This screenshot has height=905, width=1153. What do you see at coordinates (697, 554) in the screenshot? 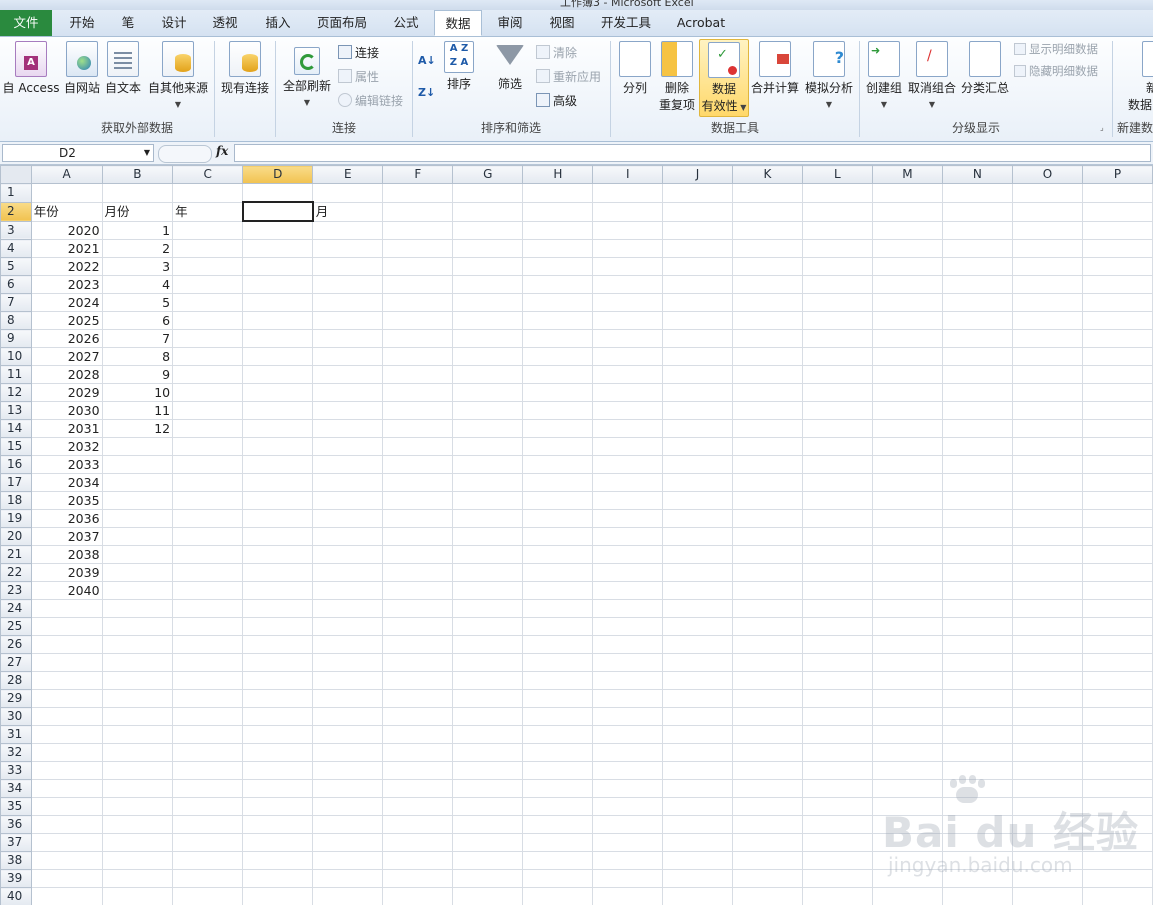
I see `cell-j21` at bounding box center [697, 554].